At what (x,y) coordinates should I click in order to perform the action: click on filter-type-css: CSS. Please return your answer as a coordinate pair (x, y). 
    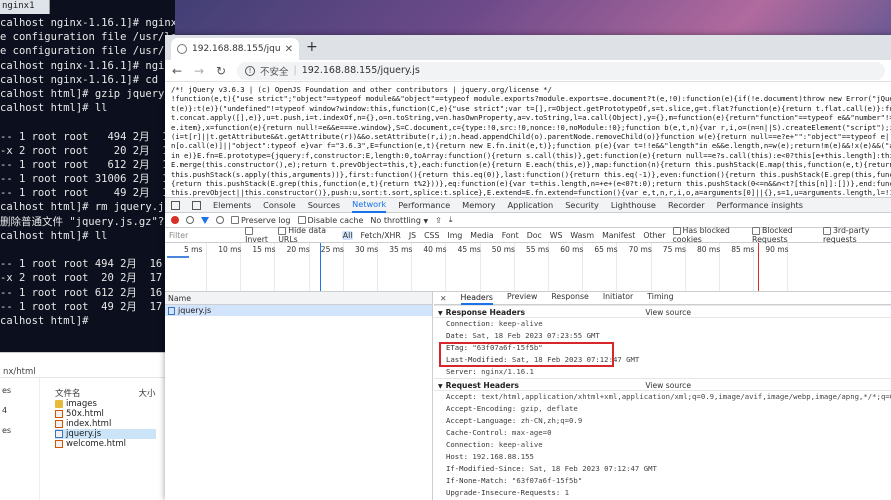
    Looking at the image, I should click on (431, 235).